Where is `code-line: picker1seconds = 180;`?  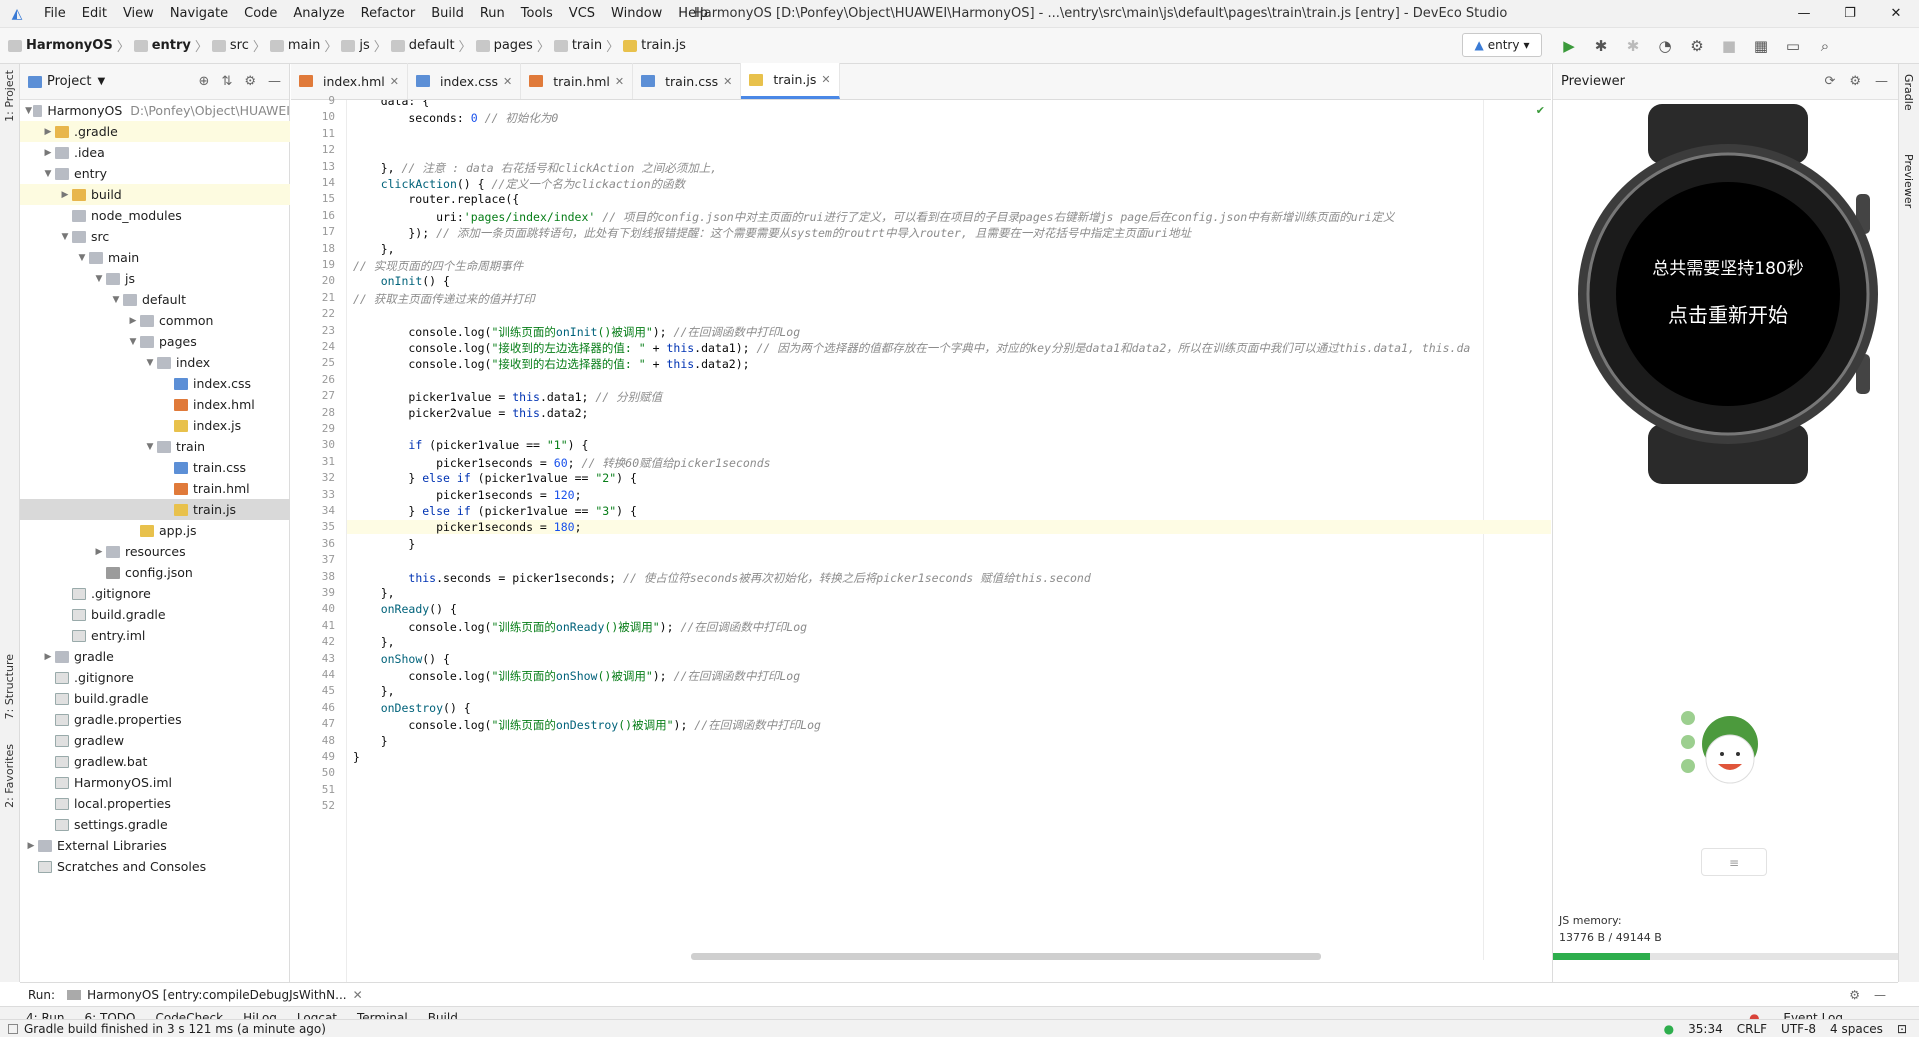
code-line: picker1seconds = 180; is located at coordinates (949, 527).